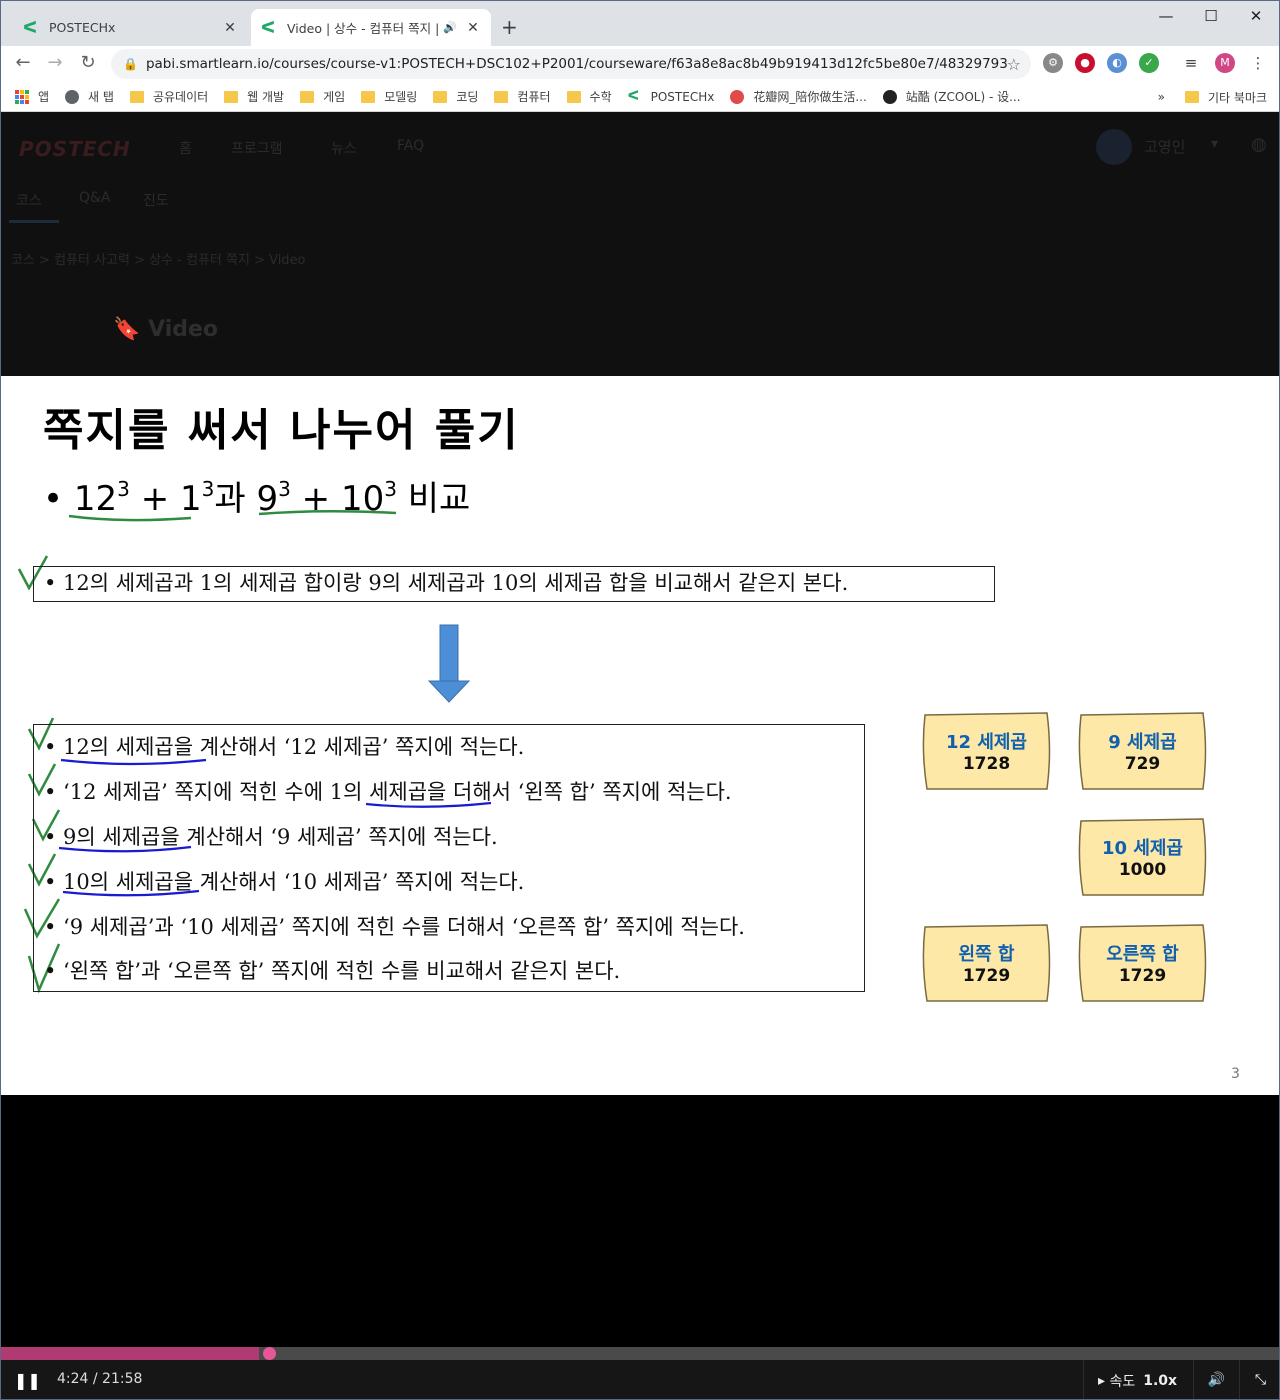 The height and width of the screenshot is (1400, 1280). I want to click on bookmark-apps: 앱, so click(32, 96).